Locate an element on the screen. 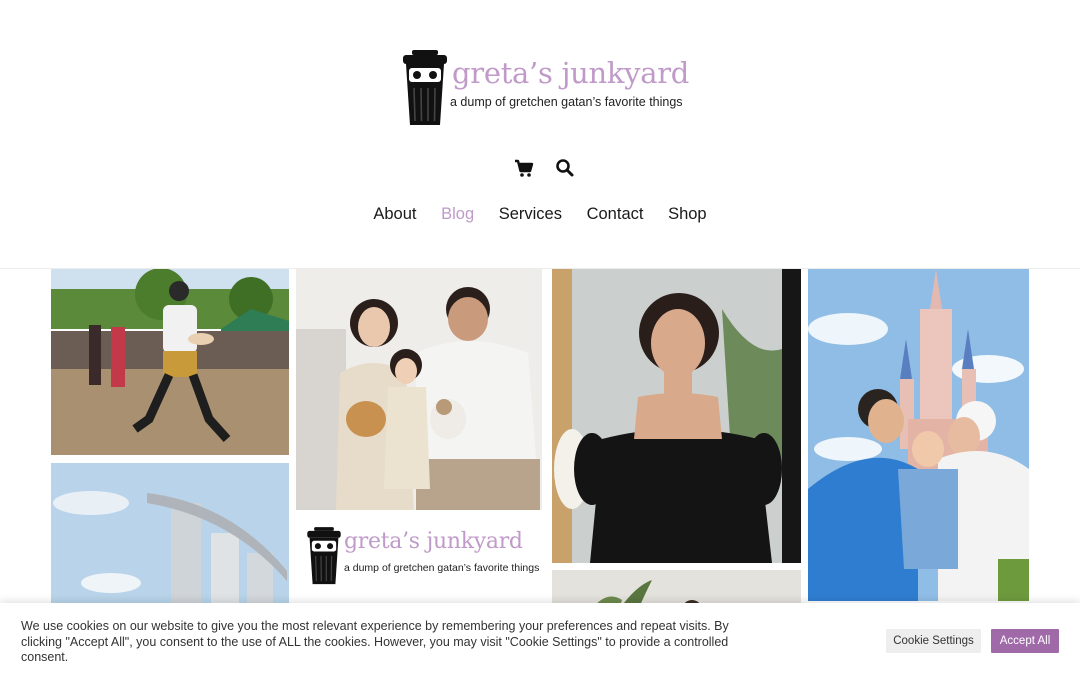 The image size is (1080, 675). main-nav: About Blog Services Contact Shop is located at coordinates (540, 214).